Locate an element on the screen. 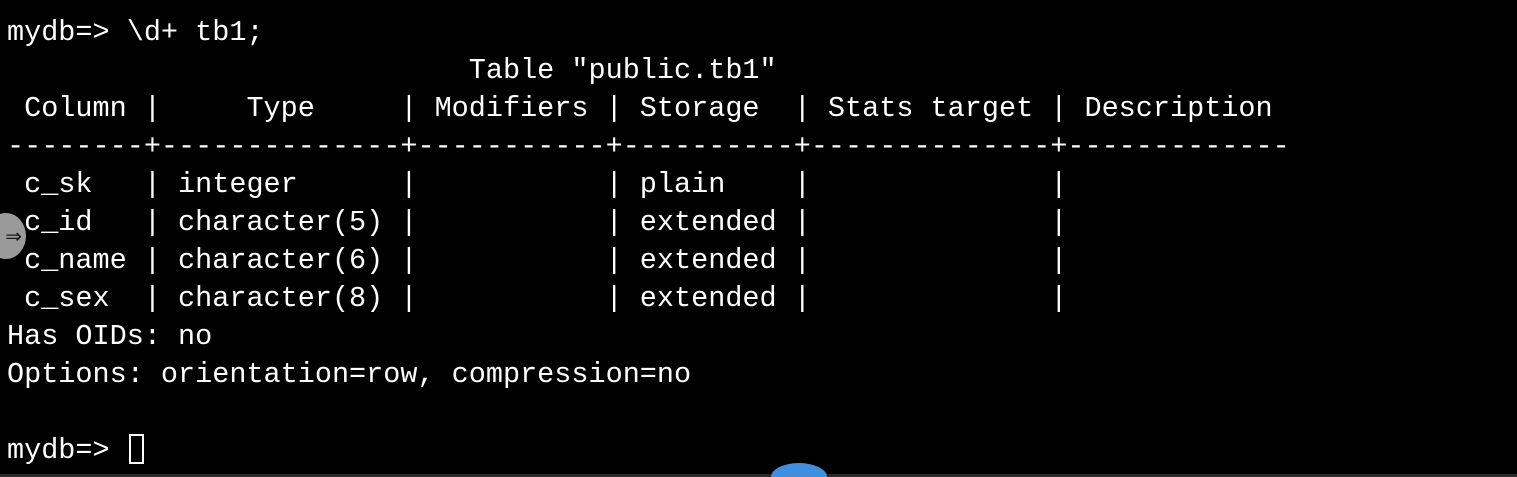 The width and height of the screenshot is (1517, 477). table-title: Table "public.tb1" is located at coordinates (392, 70).